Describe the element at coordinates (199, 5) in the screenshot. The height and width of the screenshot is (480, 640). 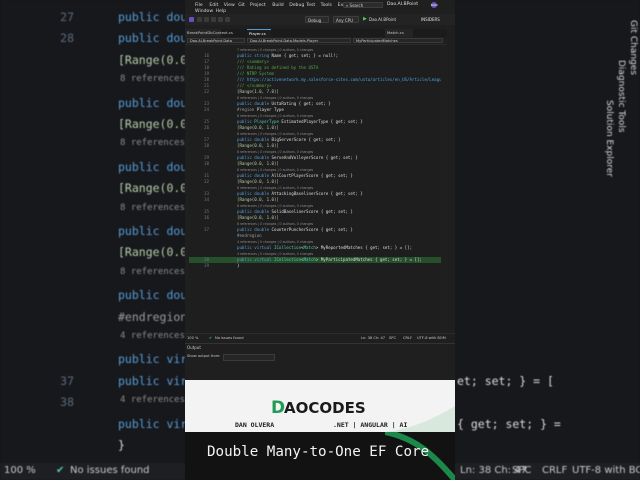
I see `menu-file: File` at that location.